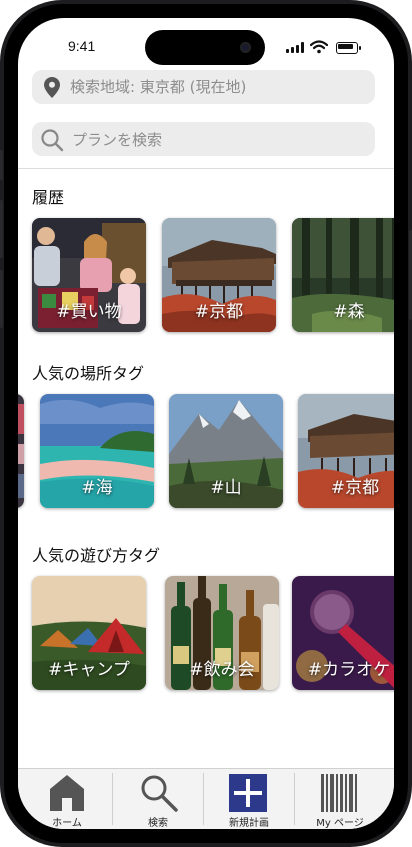  What do you see at coordinates (226, 488) in the screenshot?
I see `card-tag-label: #山` at bounding box center [226, 488].